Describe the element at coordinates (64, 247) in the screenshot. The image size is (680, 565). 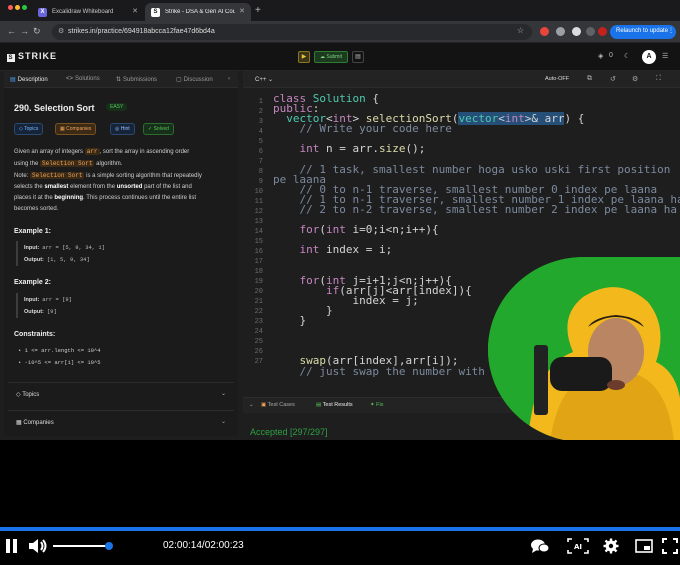
I see `example-input: Input: arr = [5, 9, 34, 1]` at that location.